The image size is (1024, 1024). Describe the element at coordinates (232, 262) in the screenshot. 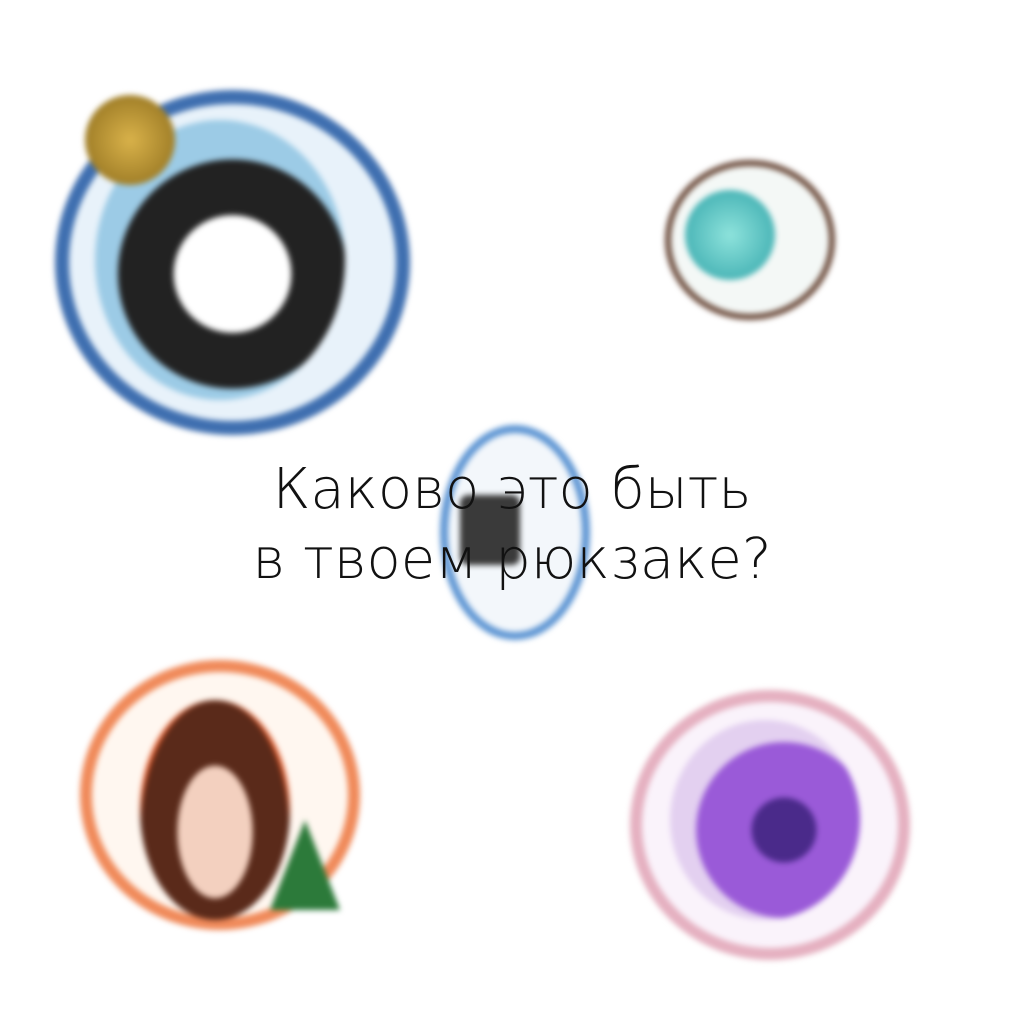

I see `husky-dog-avatar-icon` at that location.